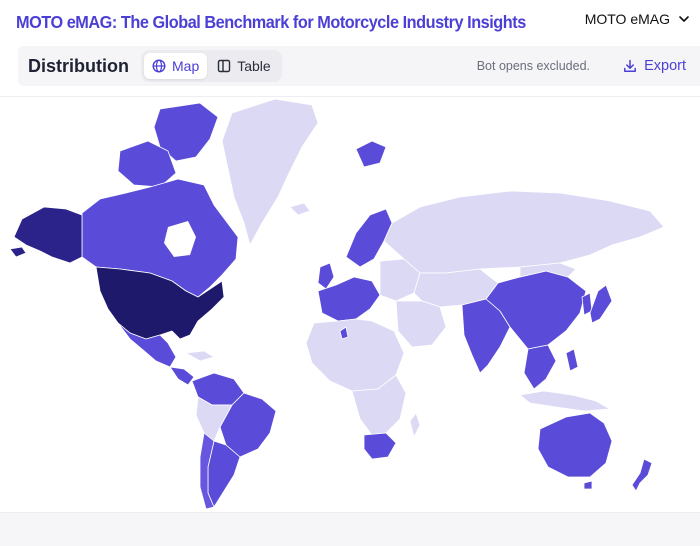 The height and width of the screenshot is (546, 700). Describe the element at coordinates (601, 304) in the screenshot. I see `map-region-japan` at that location.